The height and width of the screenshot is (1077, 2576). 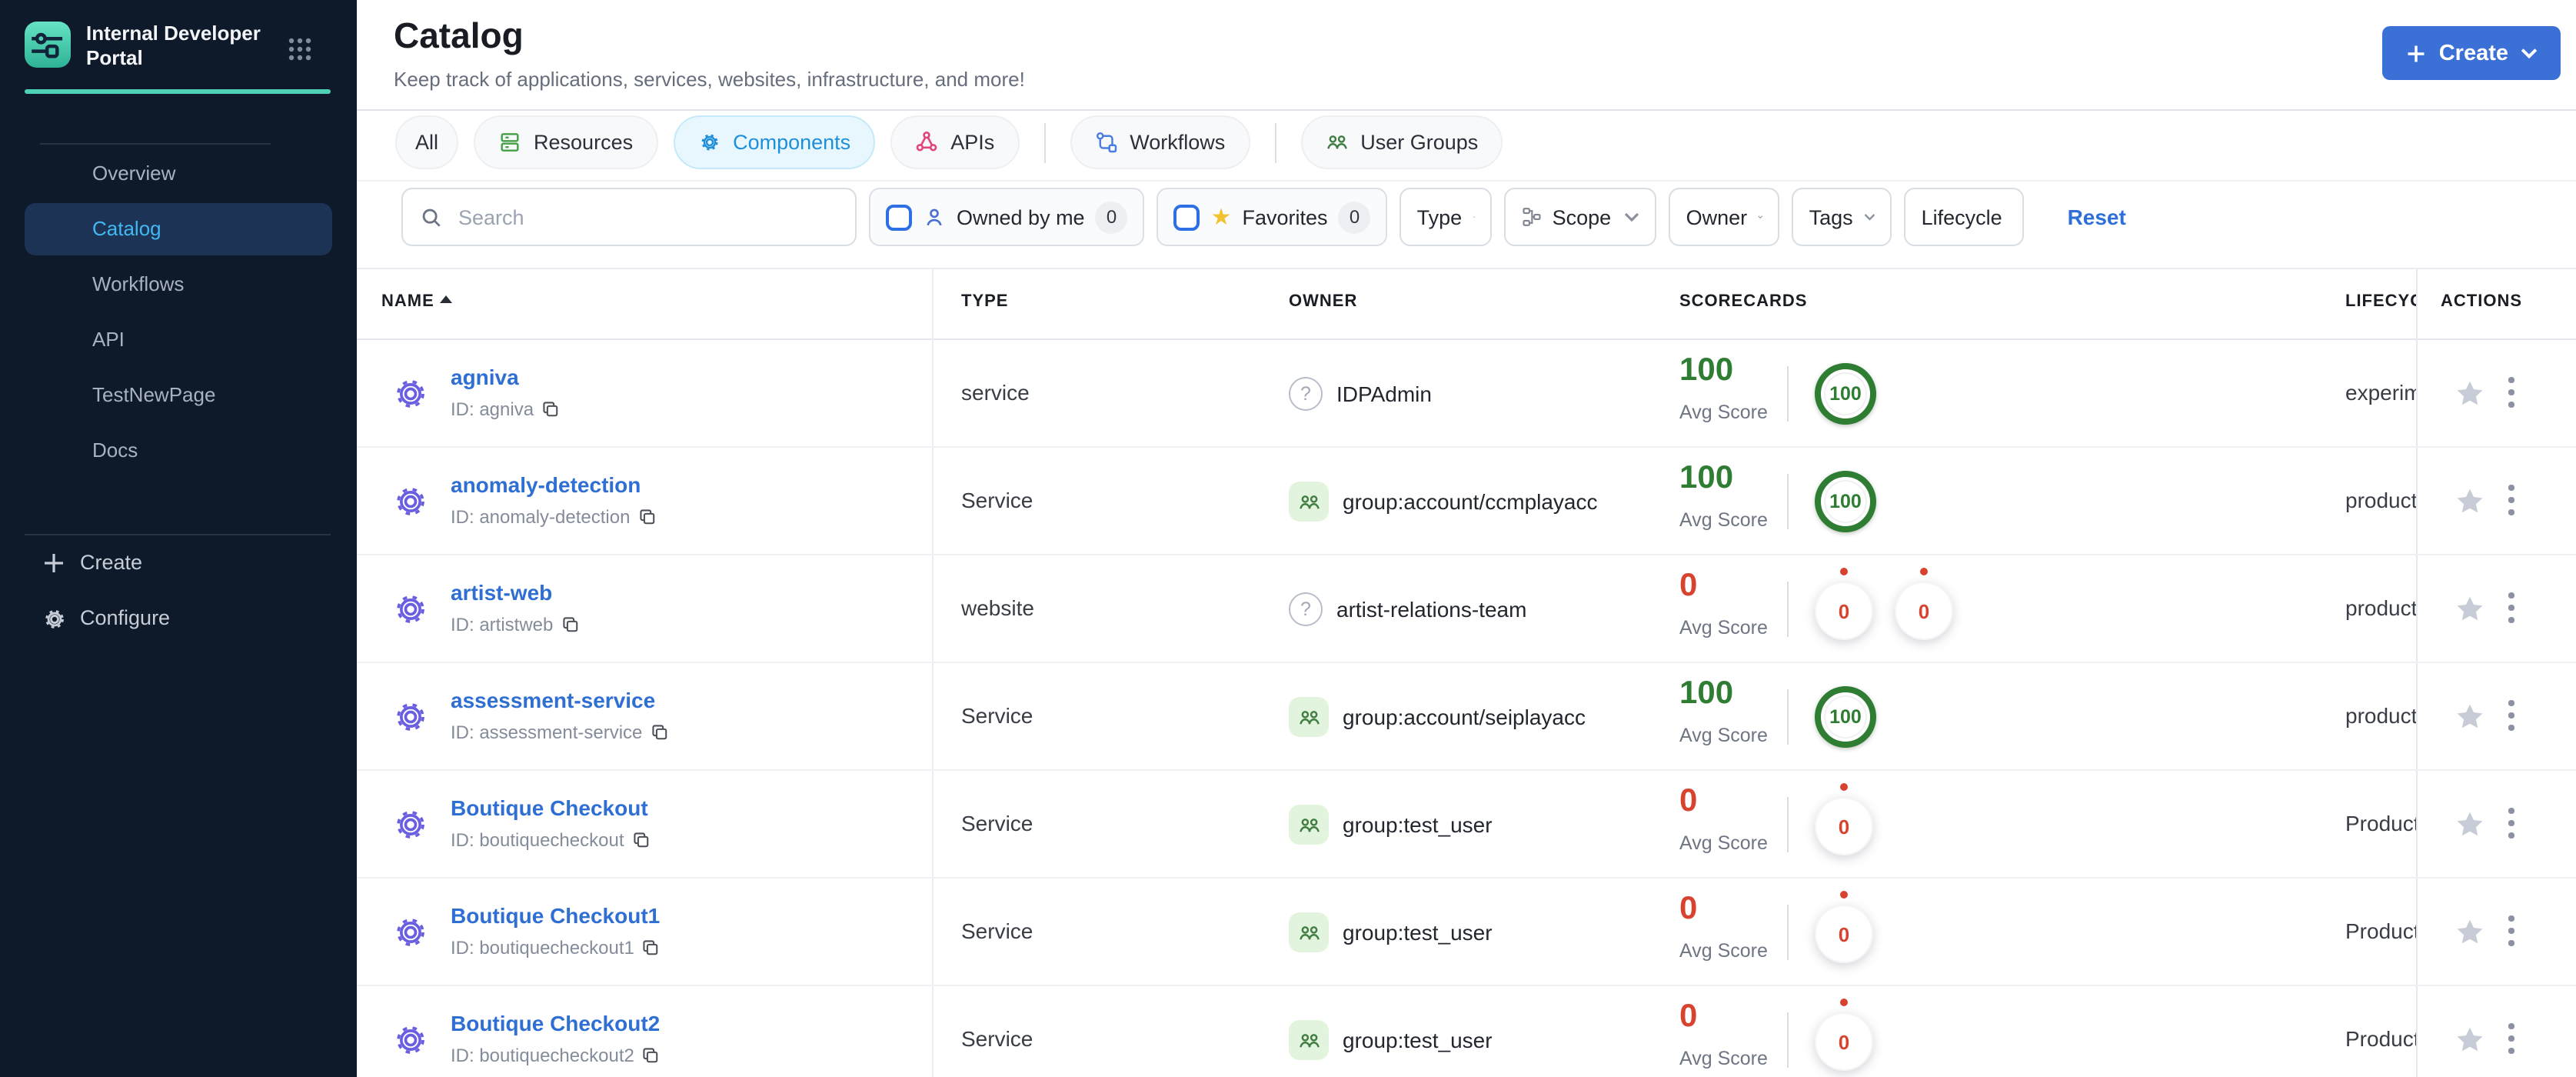 What do you see at coordinates (417, 301) in the screenshot?
I see `column-header-name: NAME` at bounding box center [417, 301].